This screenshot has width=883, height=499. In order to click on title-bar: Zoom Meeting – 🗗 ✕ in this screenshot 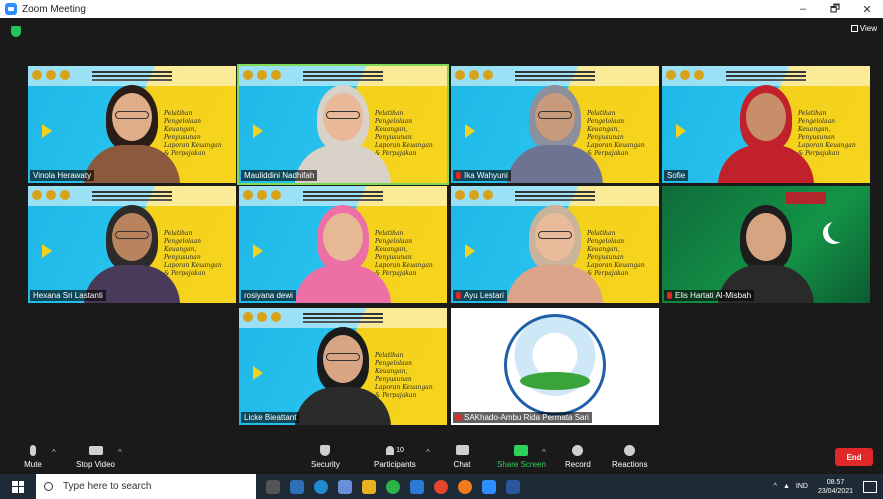, I will do `click(441, 9)`.